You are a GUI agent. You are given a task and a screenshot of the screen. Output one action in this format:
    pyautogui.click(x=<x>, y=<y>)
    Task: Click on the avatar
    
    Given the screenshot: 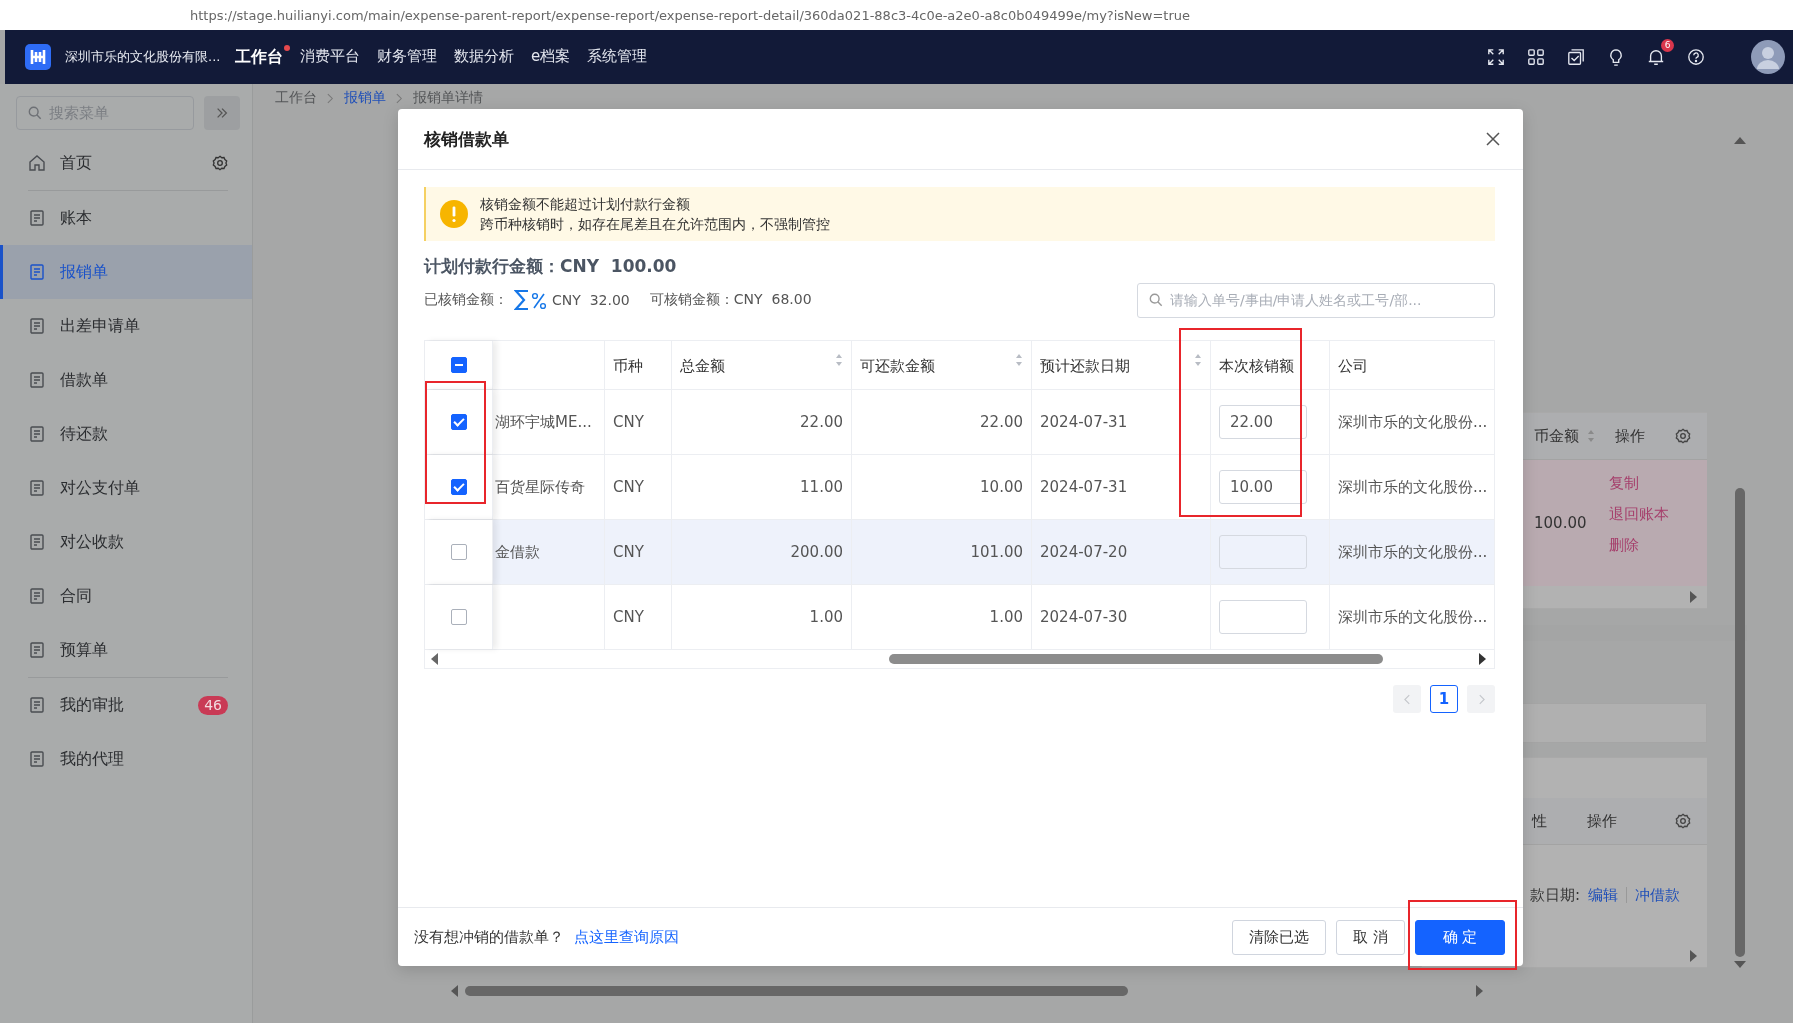 What is the action you would take?
    pyautogui.click(x=1768, y=57)
    